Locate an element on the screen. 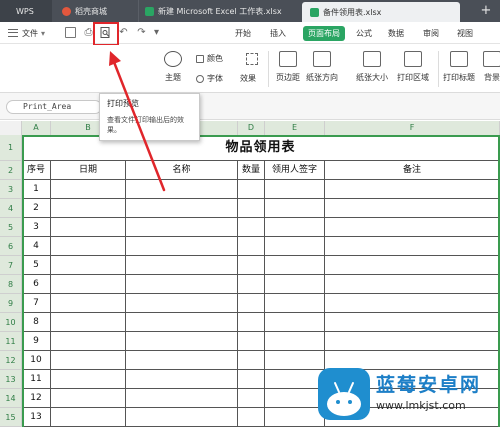 This screenshot has height=427, width=500. column-title-cell: 领用人签字 is located at coordinates (295, 170).